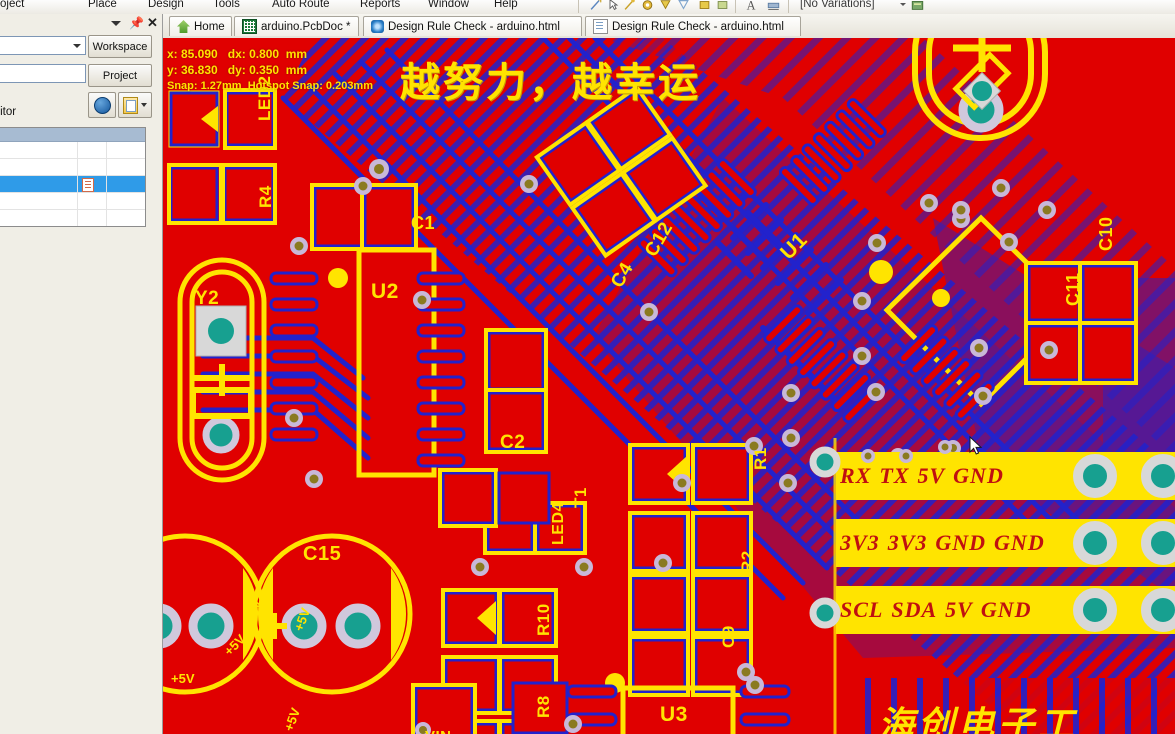 The image size is (1175, 734). I want to click on board-tool-icon, so click(722, 6).